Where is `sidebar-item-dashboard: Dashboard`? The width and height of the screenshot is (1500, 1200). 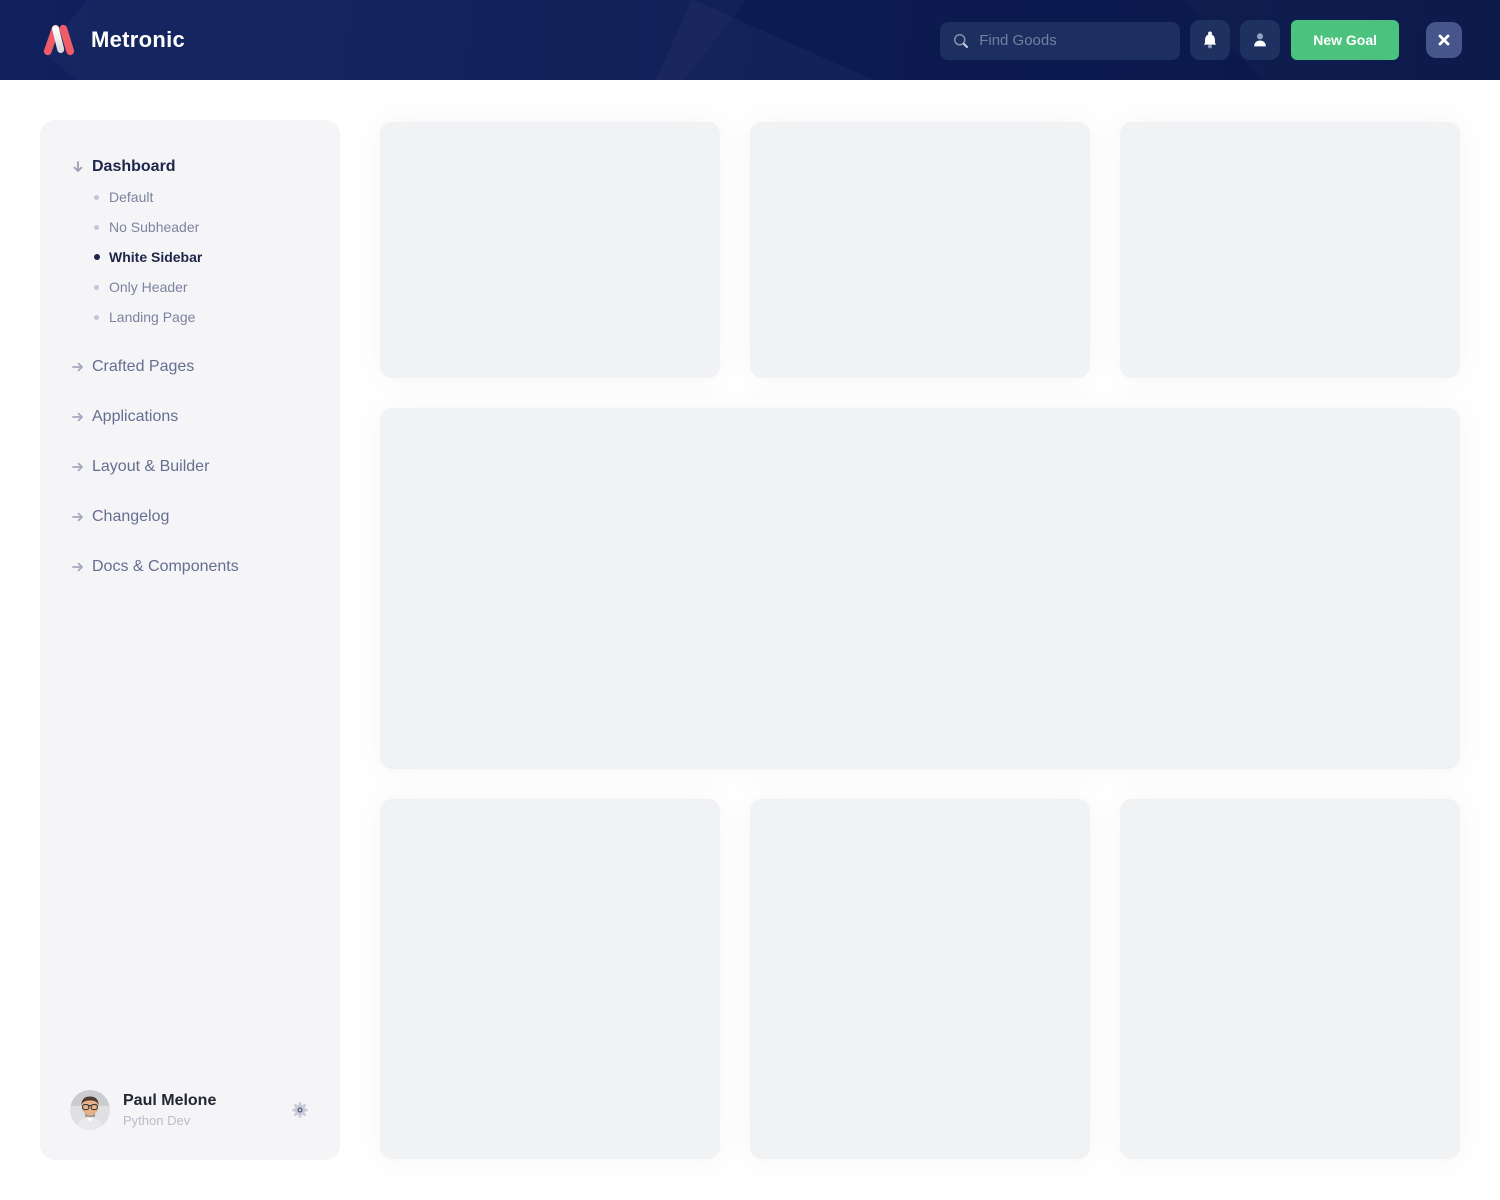
sidebar-item-dashboard: Dashboard is located at coordinates (196, 167).